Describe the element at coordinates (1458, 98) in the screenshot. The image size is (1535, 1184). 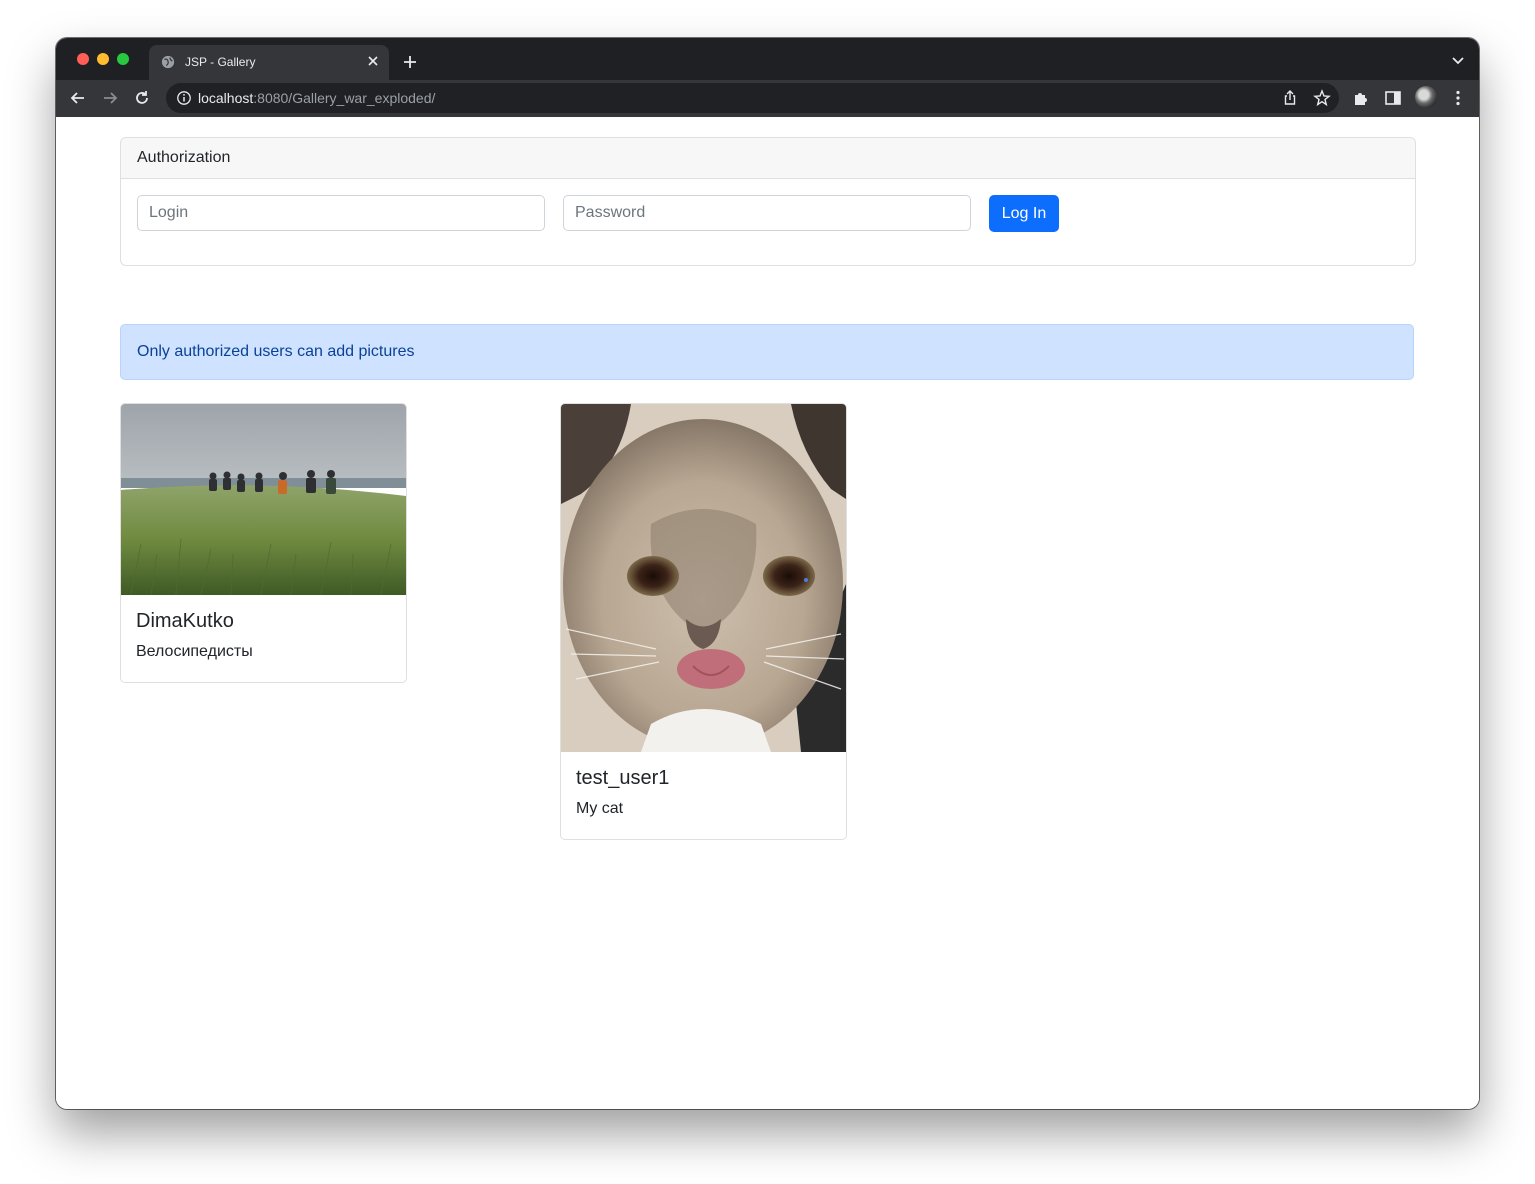
I see `more-menu-icon` at that location.